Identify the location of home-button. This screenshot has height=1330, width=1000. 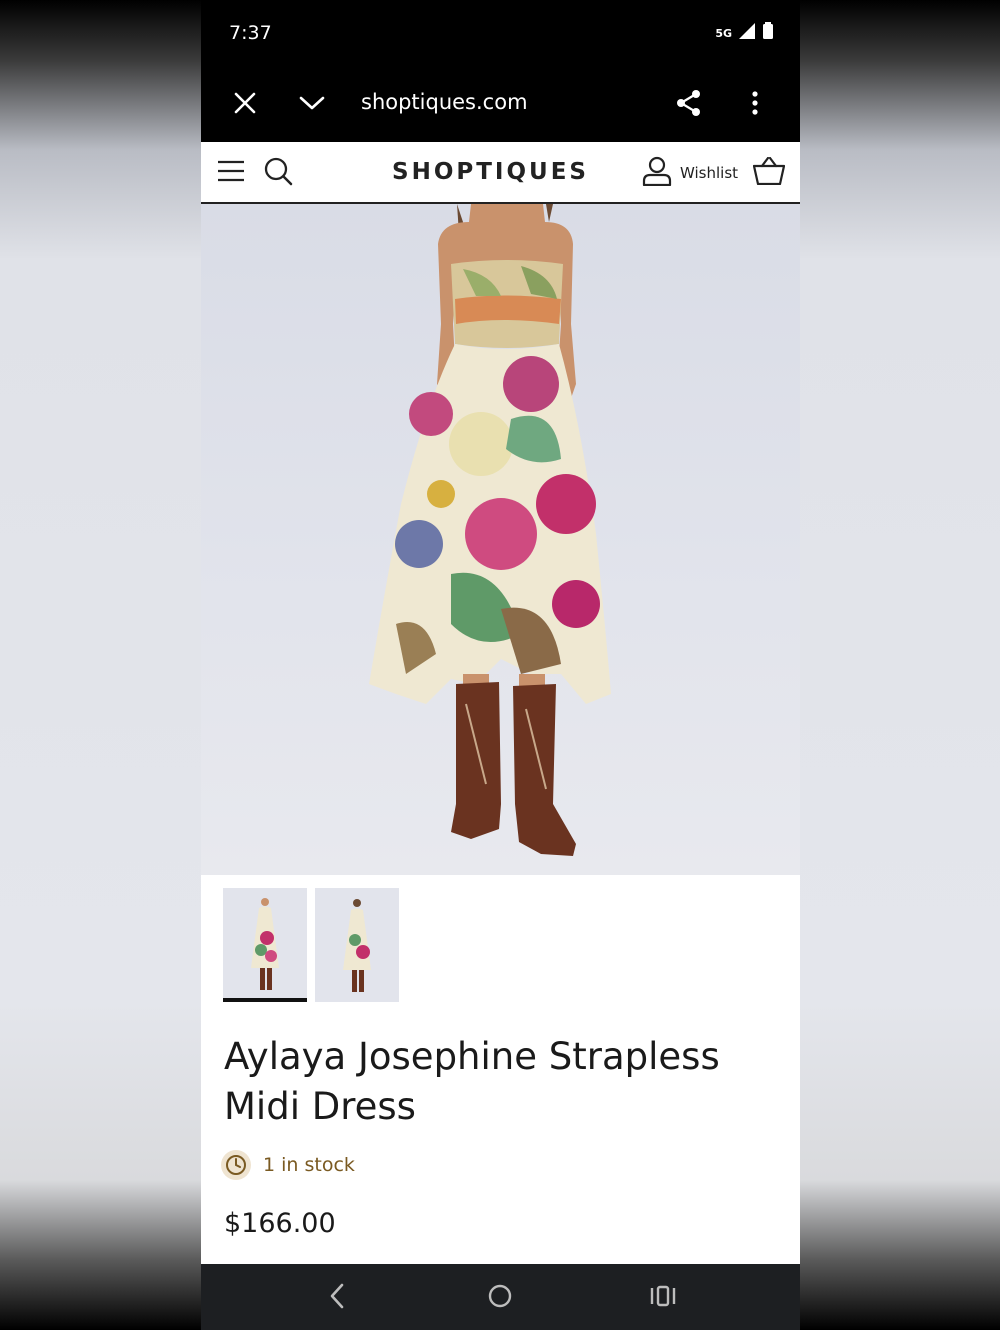
(500, 1298).